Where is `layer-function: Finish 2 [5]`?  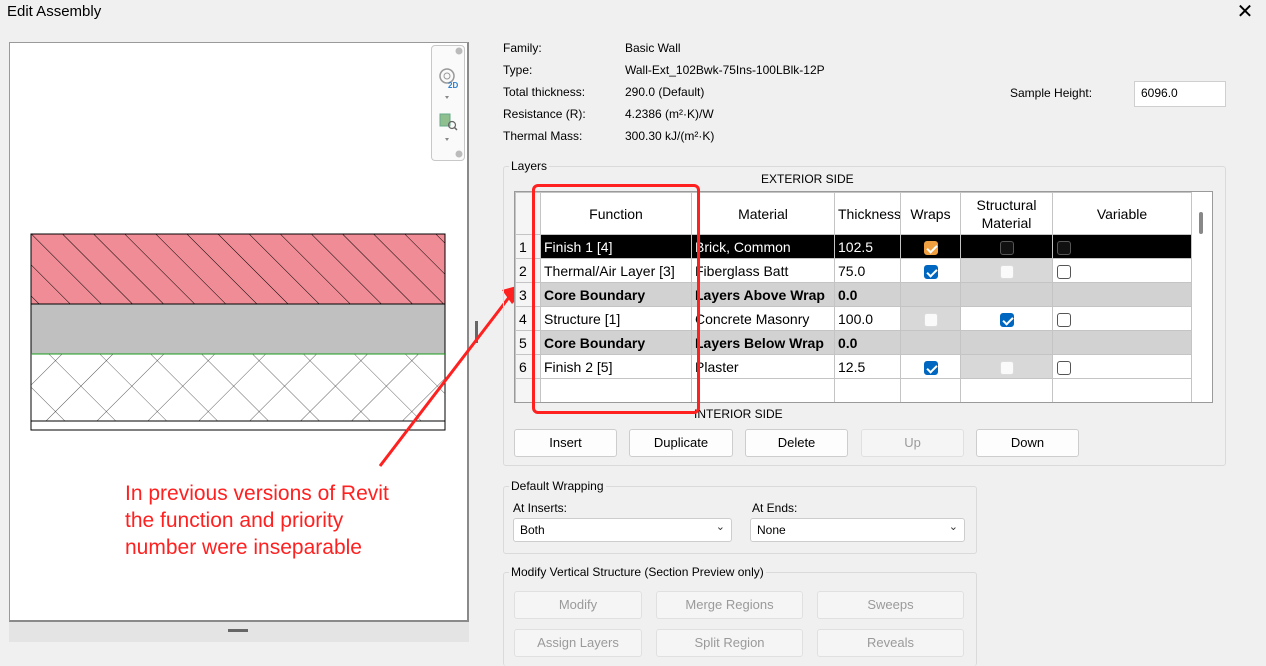
layer-function: Finish 2 [5] is located at coordinates (616, 366).